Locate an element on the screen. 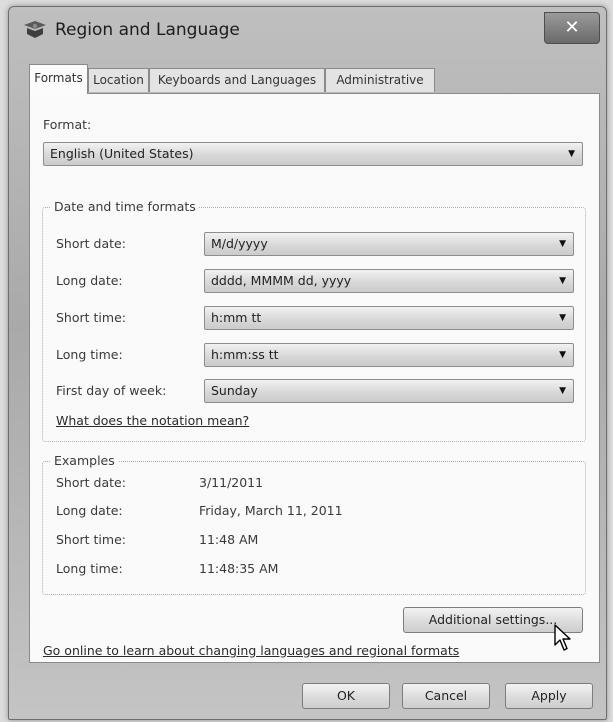 The image size is (613, 722). format-label: Format: is located at coordinates (67, 124).